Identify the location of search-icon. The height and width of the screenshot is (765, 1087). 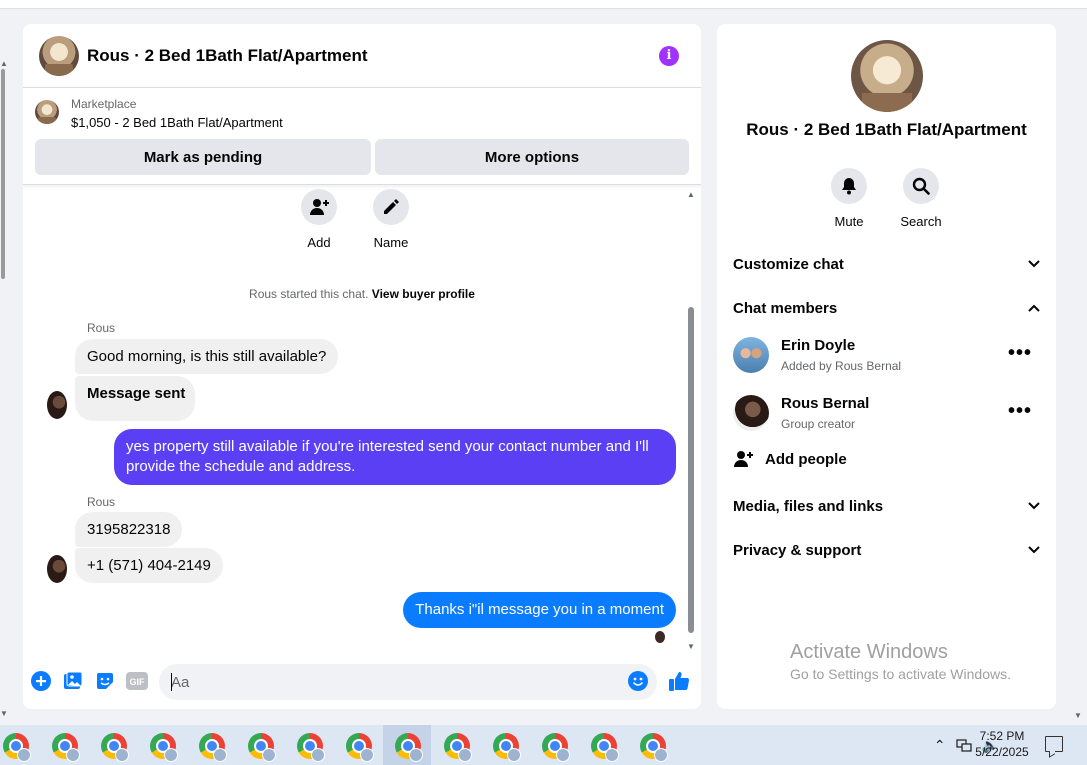
(921, 186).